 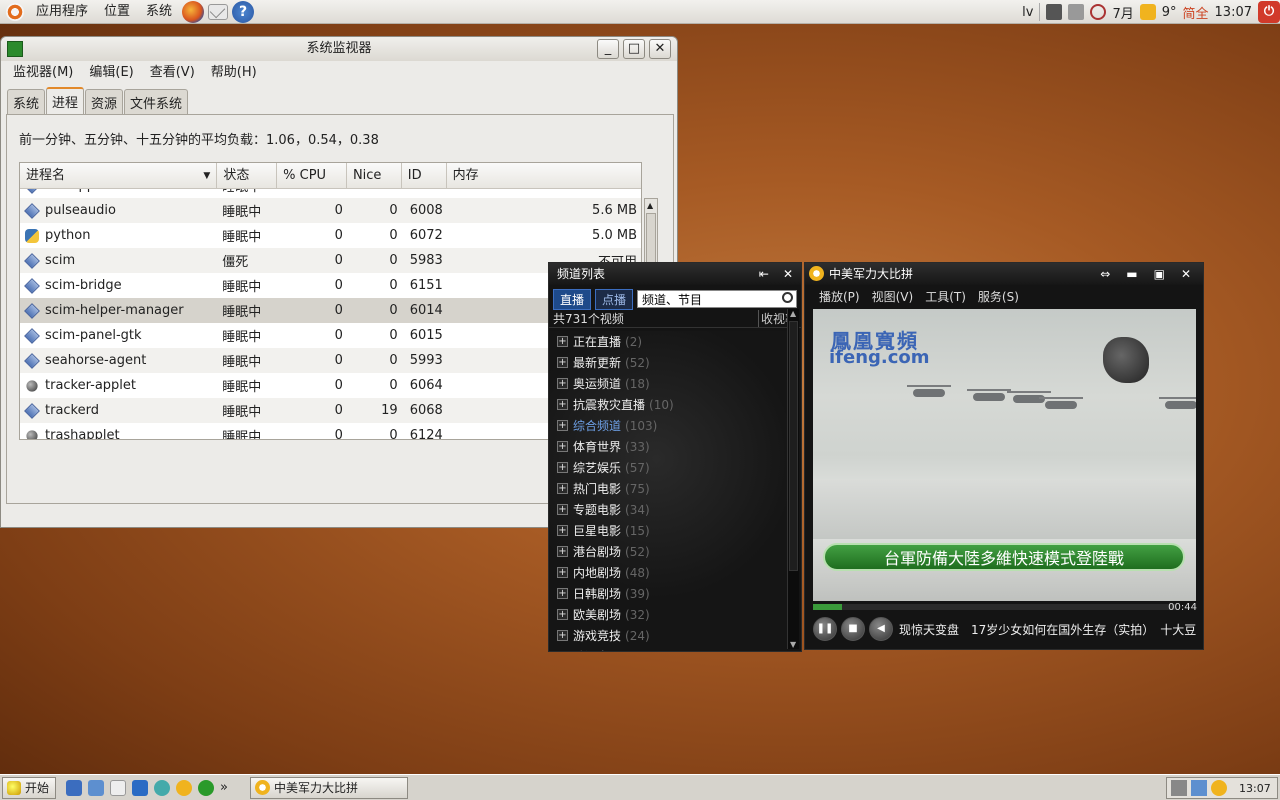 What do you see at coordinates (668, 467) in the screenshot?
I see `channel-item: + 综艺娱乐 (57)` at bounding box center [668, 467].